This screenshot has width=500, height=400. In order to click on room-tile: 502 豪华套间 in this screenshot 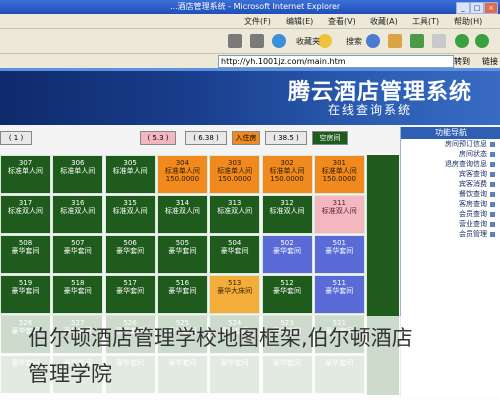, I will do `click(287, 254)`.